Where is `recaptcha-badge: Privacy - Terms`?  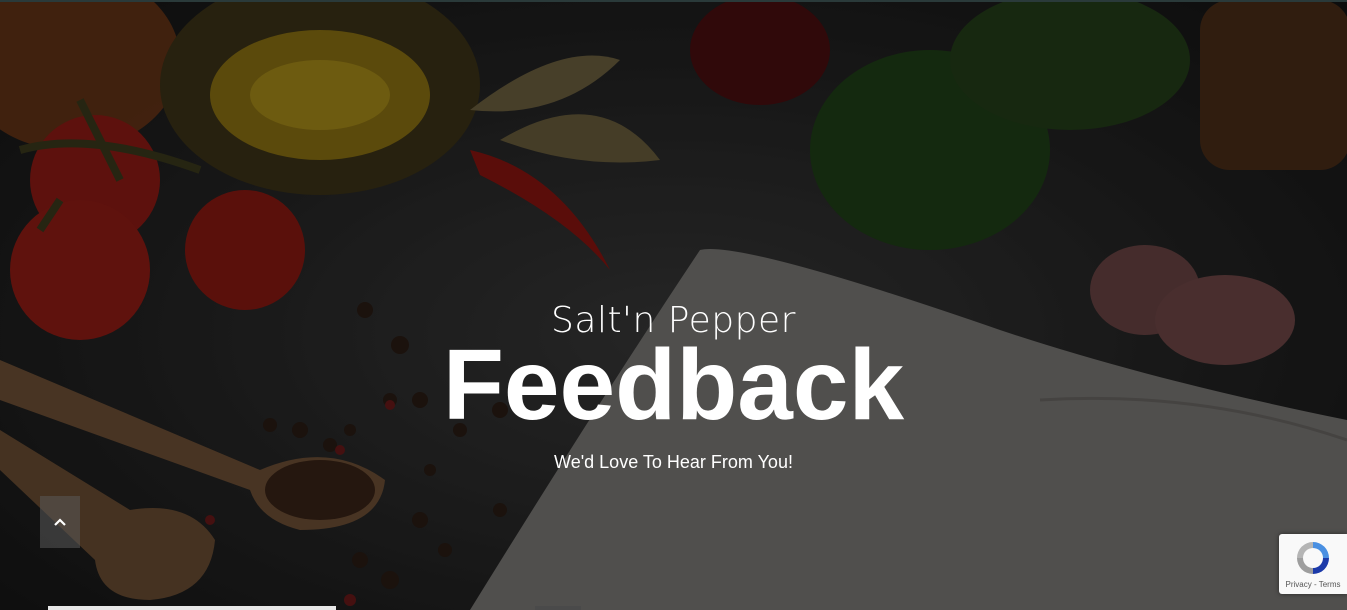 recaptcha-badge: Privacy - Terms is located at coordinates (1313, 564).